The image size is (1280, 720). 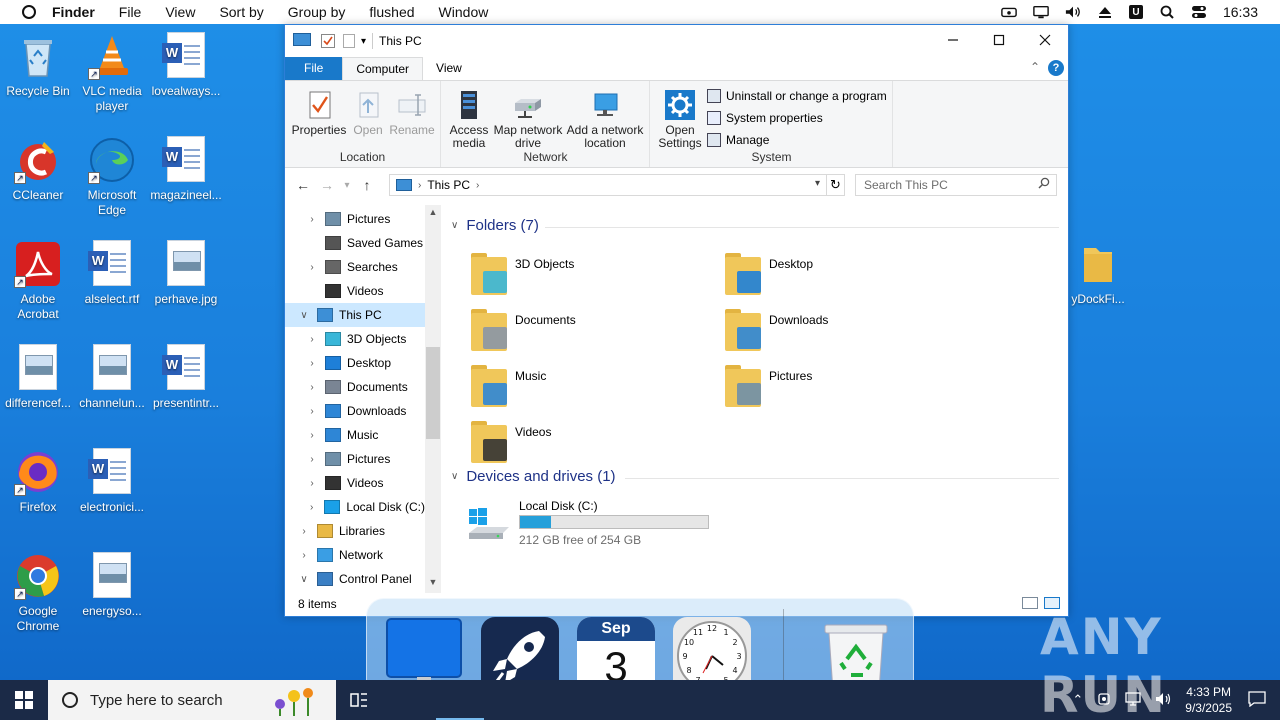 What do you see at coordinates (359, 700) in the screenshot?
I see `task-view-icon` at bounding box center [359, 700].